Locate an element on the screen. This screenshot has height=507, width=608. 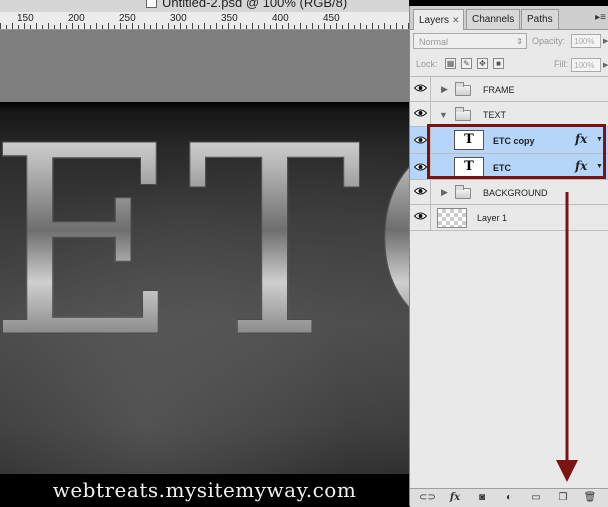
document-icon is located at coordinates (151, 4).